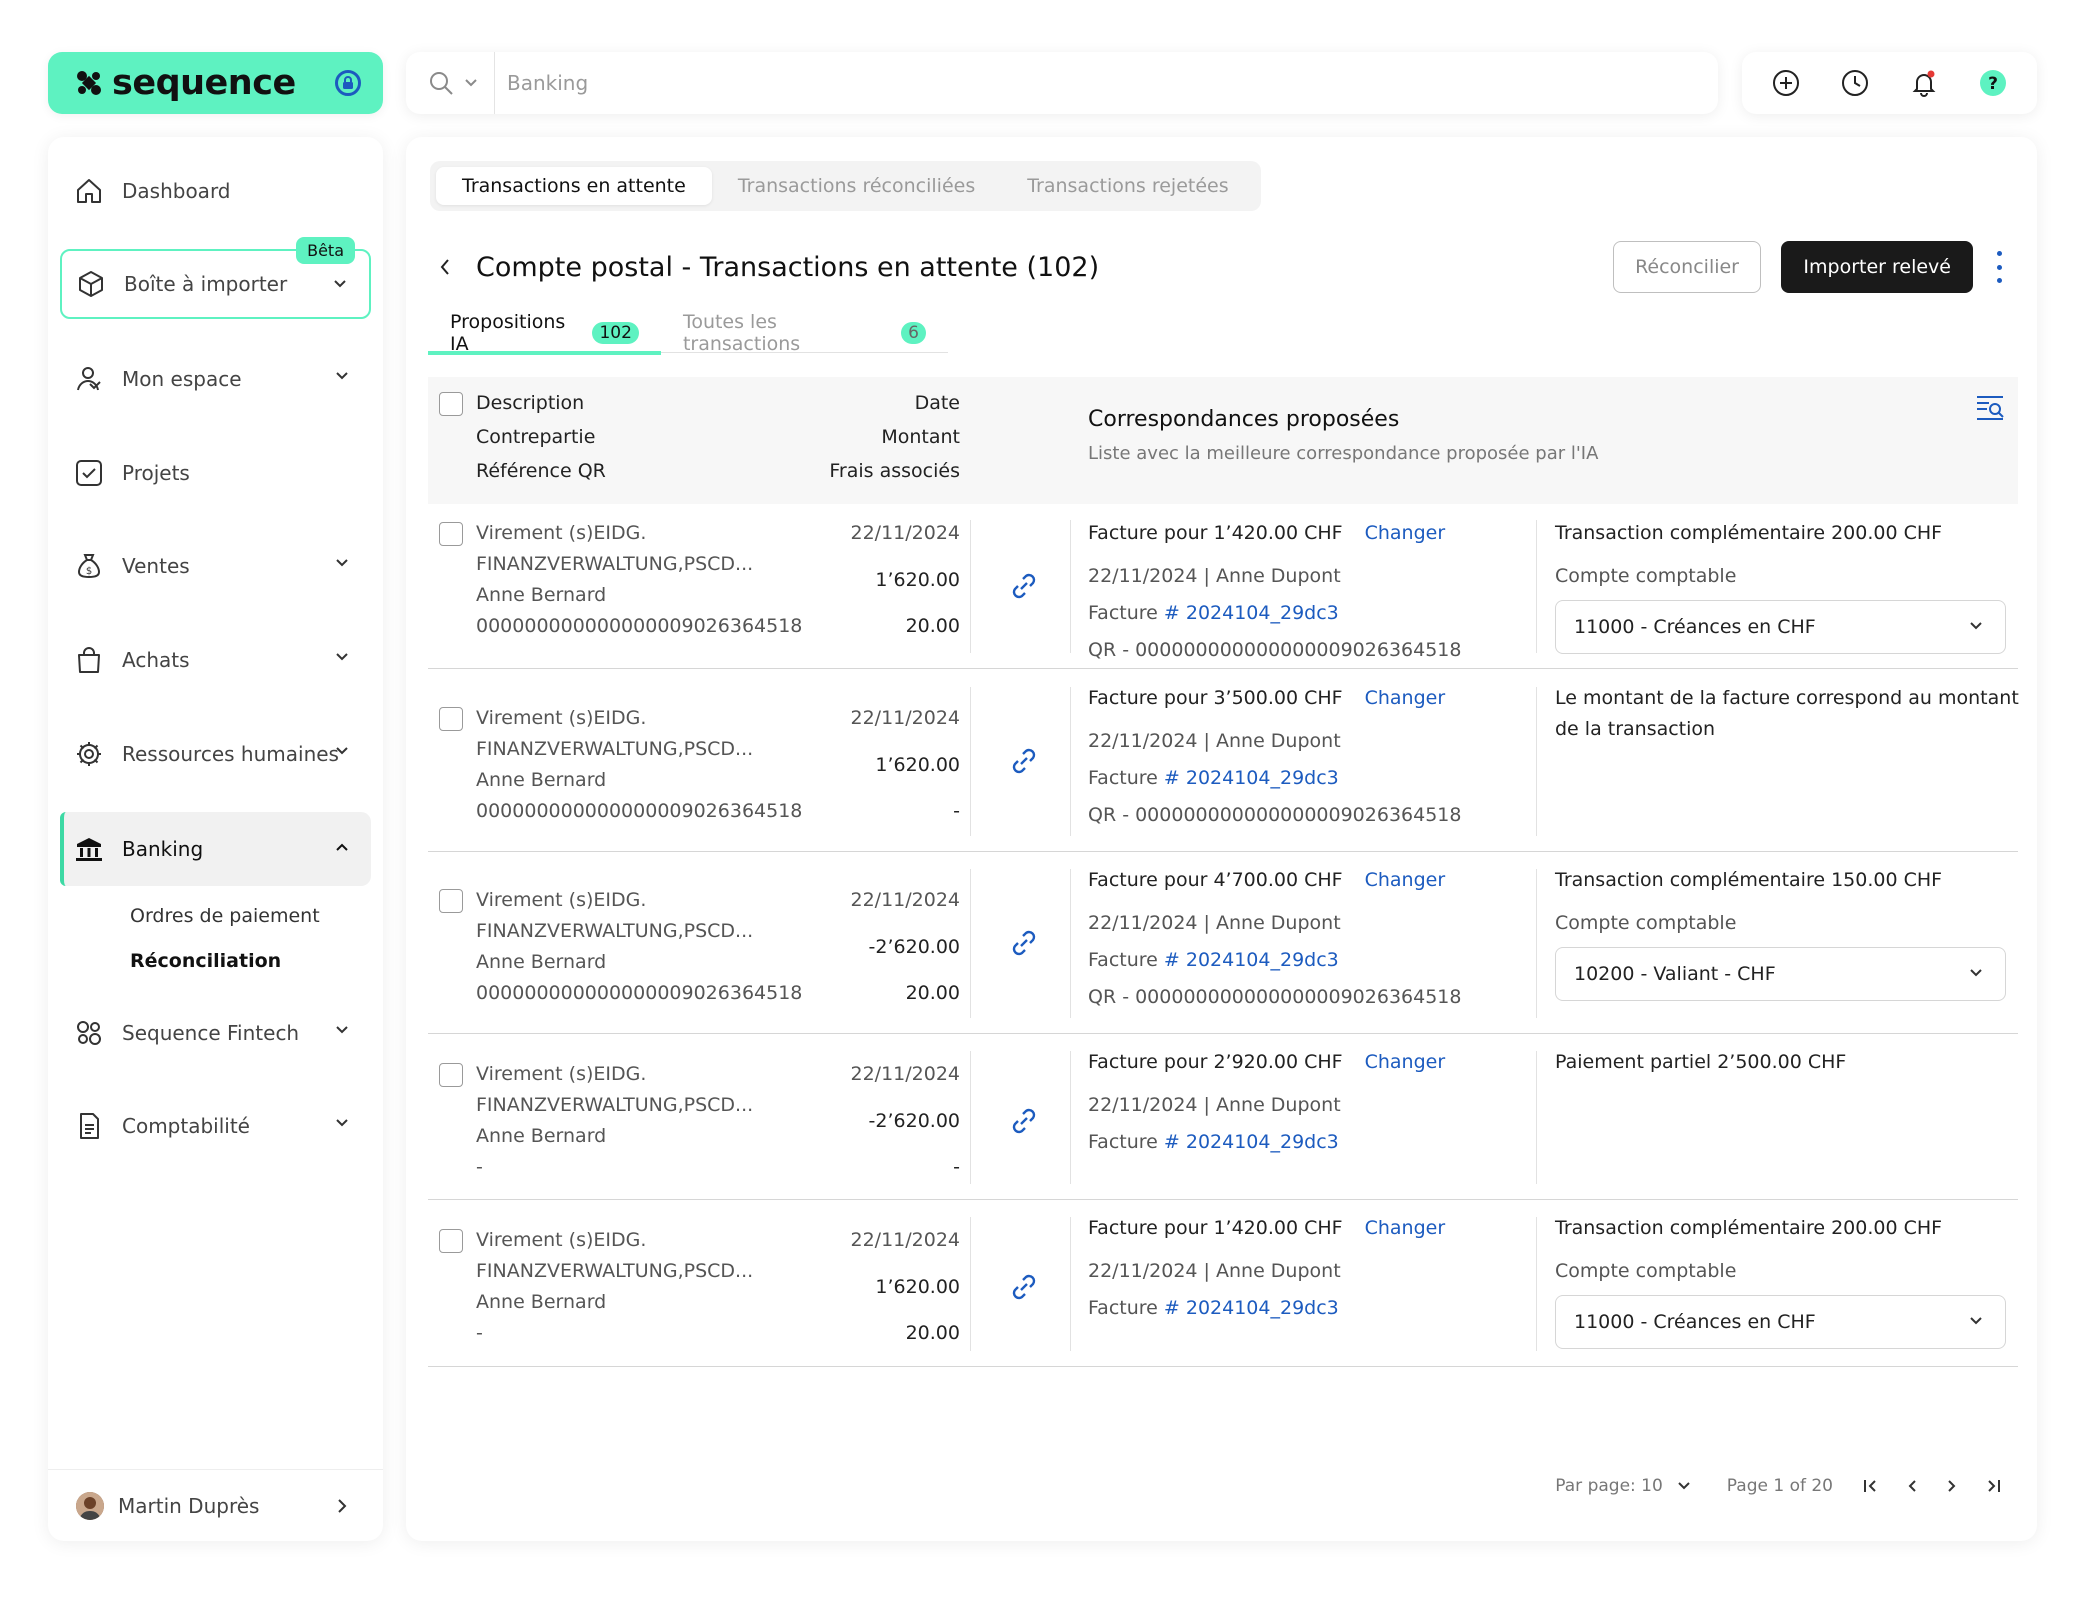  What do you see at coordinates (561, 1074) in the screenshot?
I see `row-desc-1: Virement (s)EIDG.` at bounding box center [561, 1074].